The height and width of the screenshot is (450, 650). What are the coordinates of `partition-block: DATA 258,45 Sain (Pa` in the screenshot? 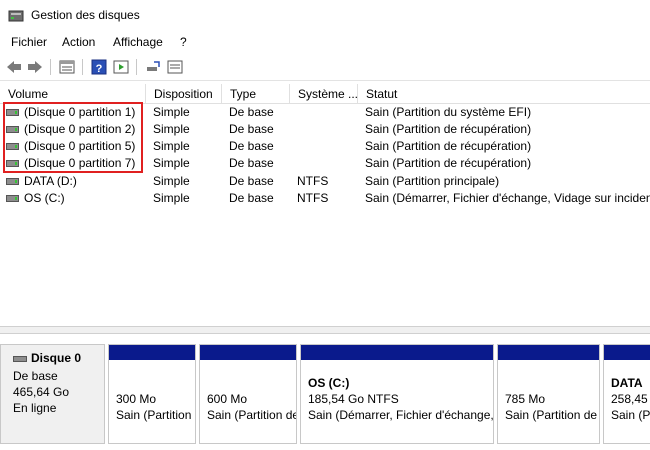 It's located at (626, 394).